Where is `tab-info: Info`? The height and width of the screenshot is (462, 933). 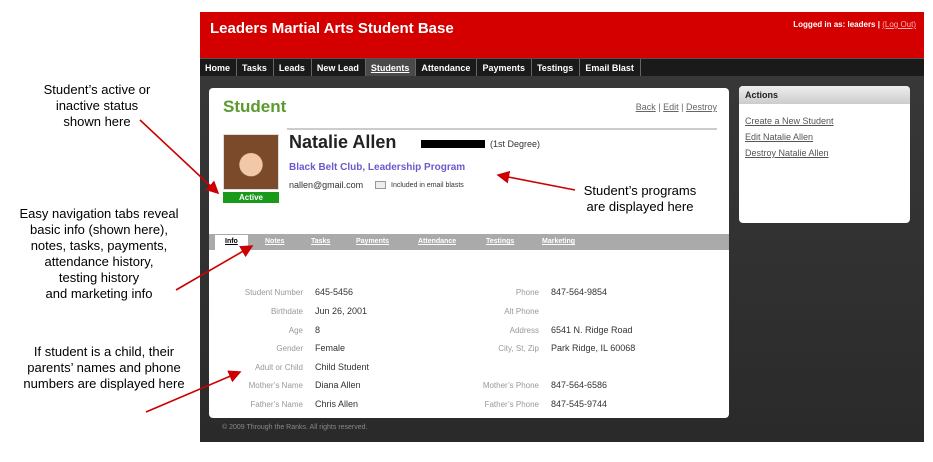 tab-info: Info is located at coordinates (231, 242).